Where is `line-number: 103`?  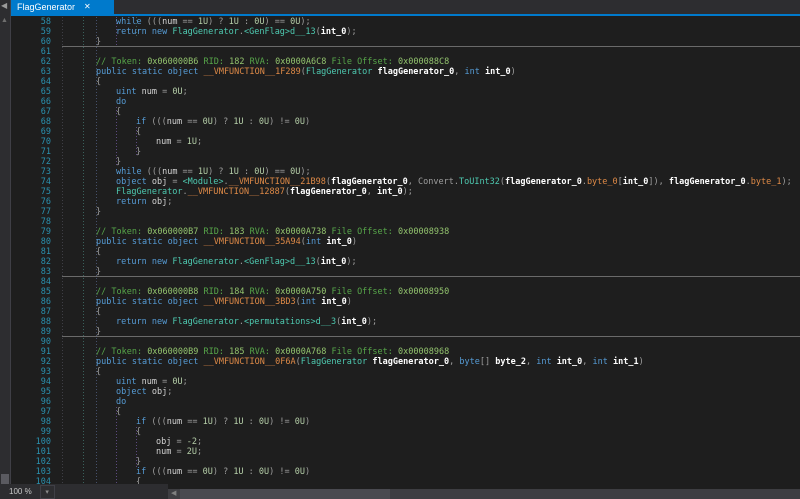 line-number: 103 is located at coordinates (43, 472).